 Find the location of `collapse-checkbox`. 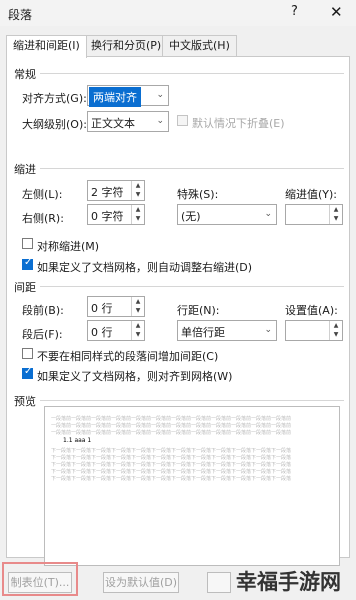

collapse-checkbox is located at coordinates (182, 120).